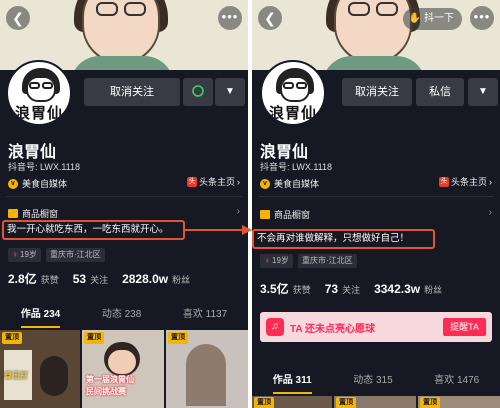  I want to click on tab-activity: 动态 238, so click(121, 315).